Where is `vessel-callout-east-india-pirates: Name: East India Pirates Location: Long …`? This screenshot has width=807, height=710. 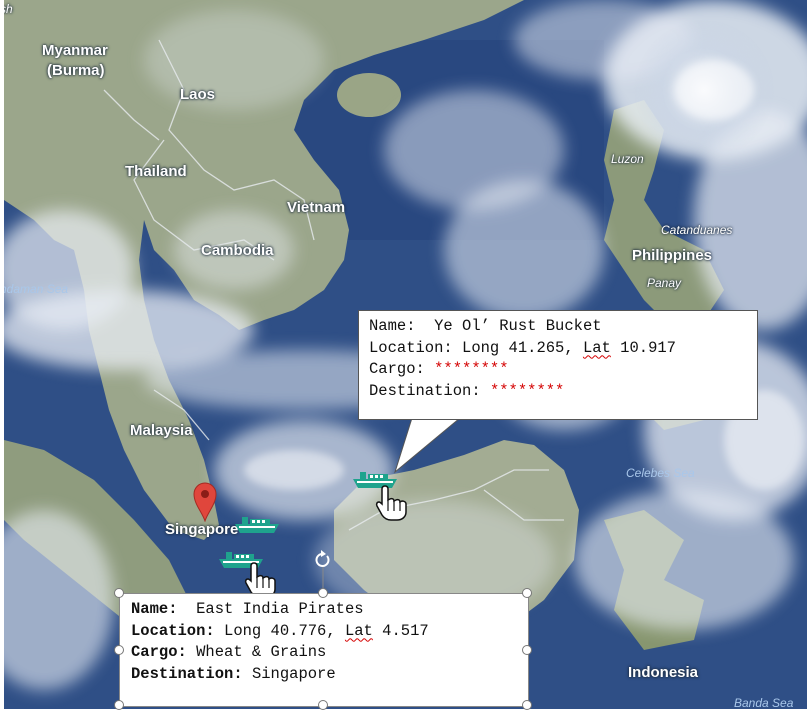 vessel-callout-east-india-pirates: Name: East India Pirates Location: Long … is located at coordinates (324, 650).